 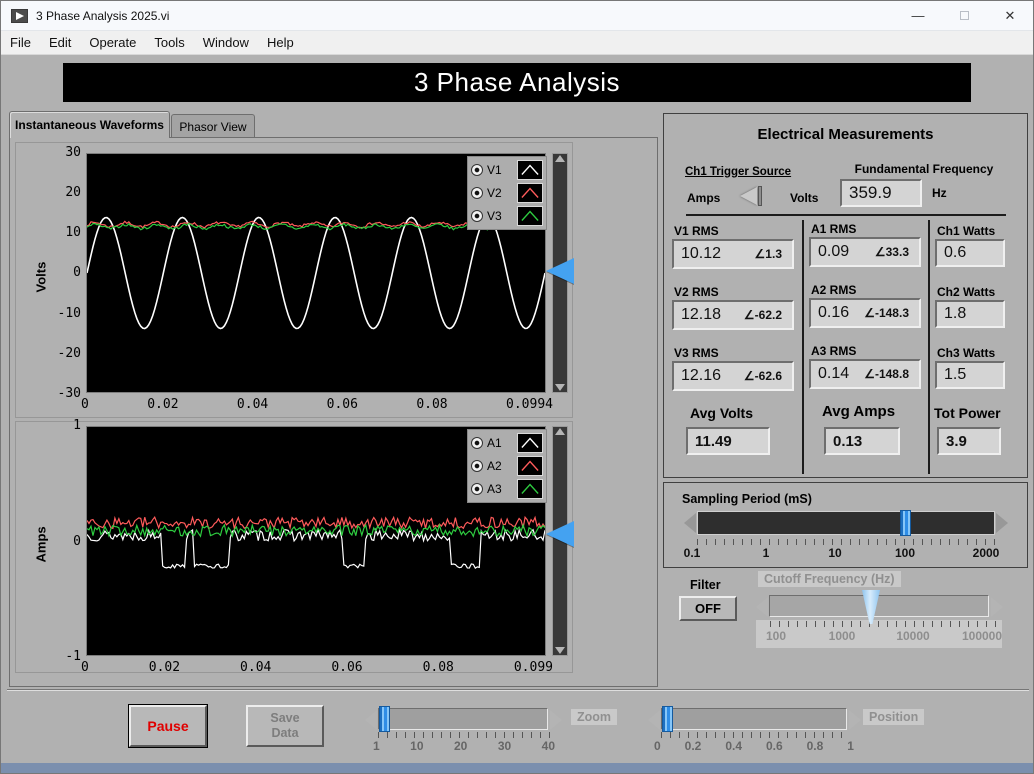 I want to click on menu-tools: Tools, so click(x=169, y=42).